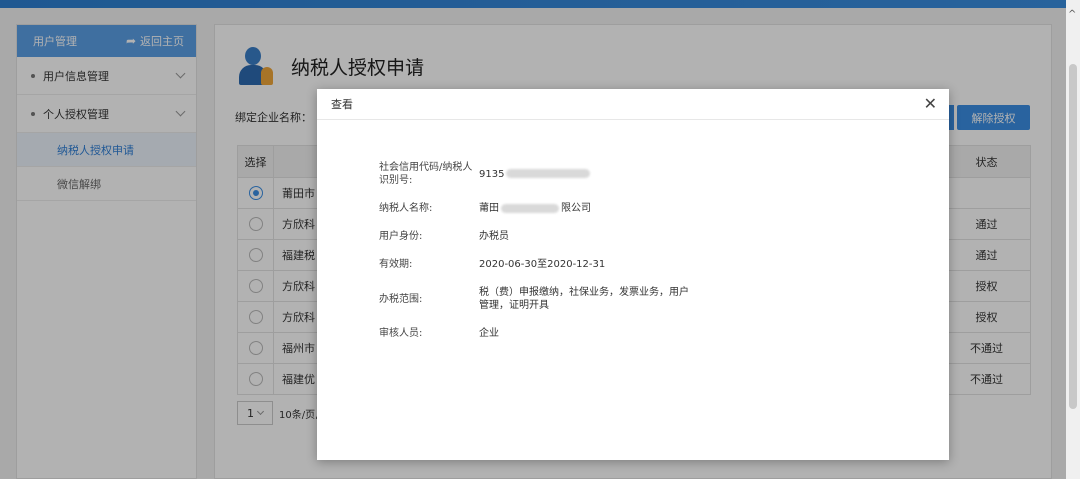  What do you see at coordinates (494, 236) in the screenshot?
I see `detail-value: 办税员` at bounding box center [494, 236].